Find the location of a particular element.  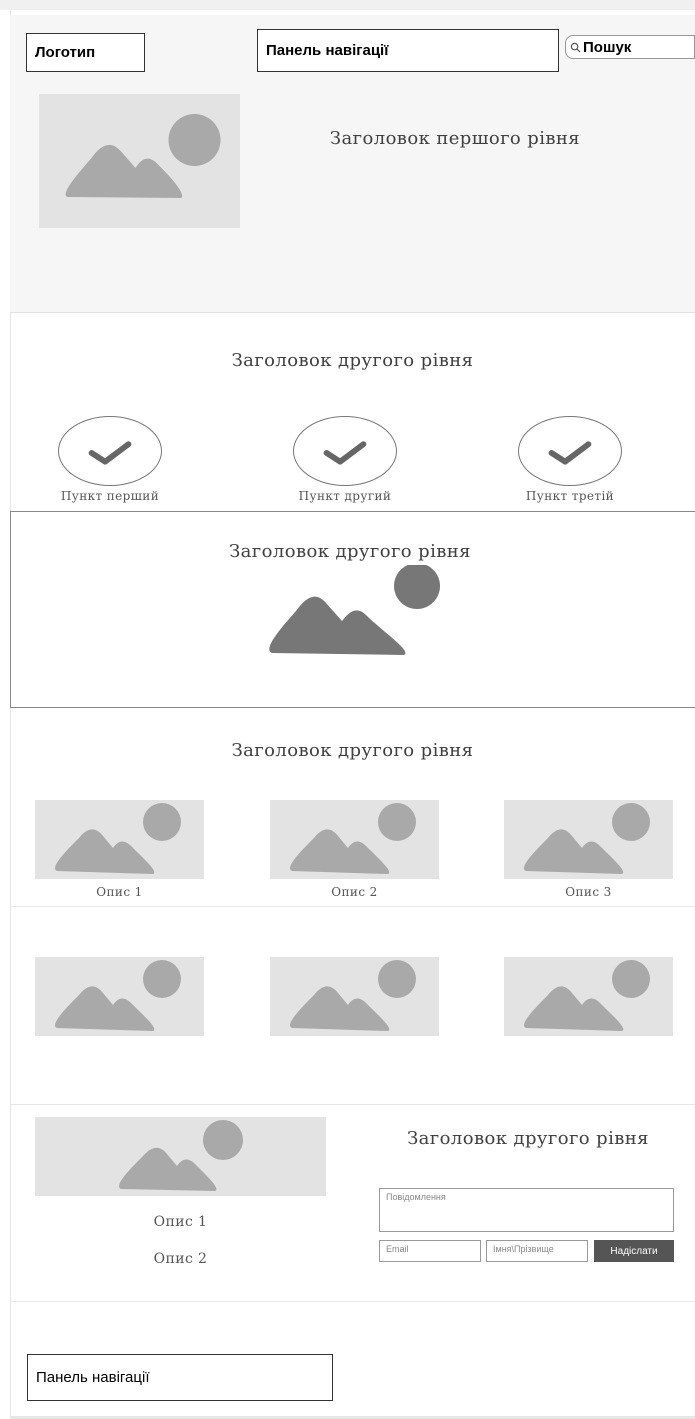

feature-label-1: Пункт перший is located at coordinates (110, 496).